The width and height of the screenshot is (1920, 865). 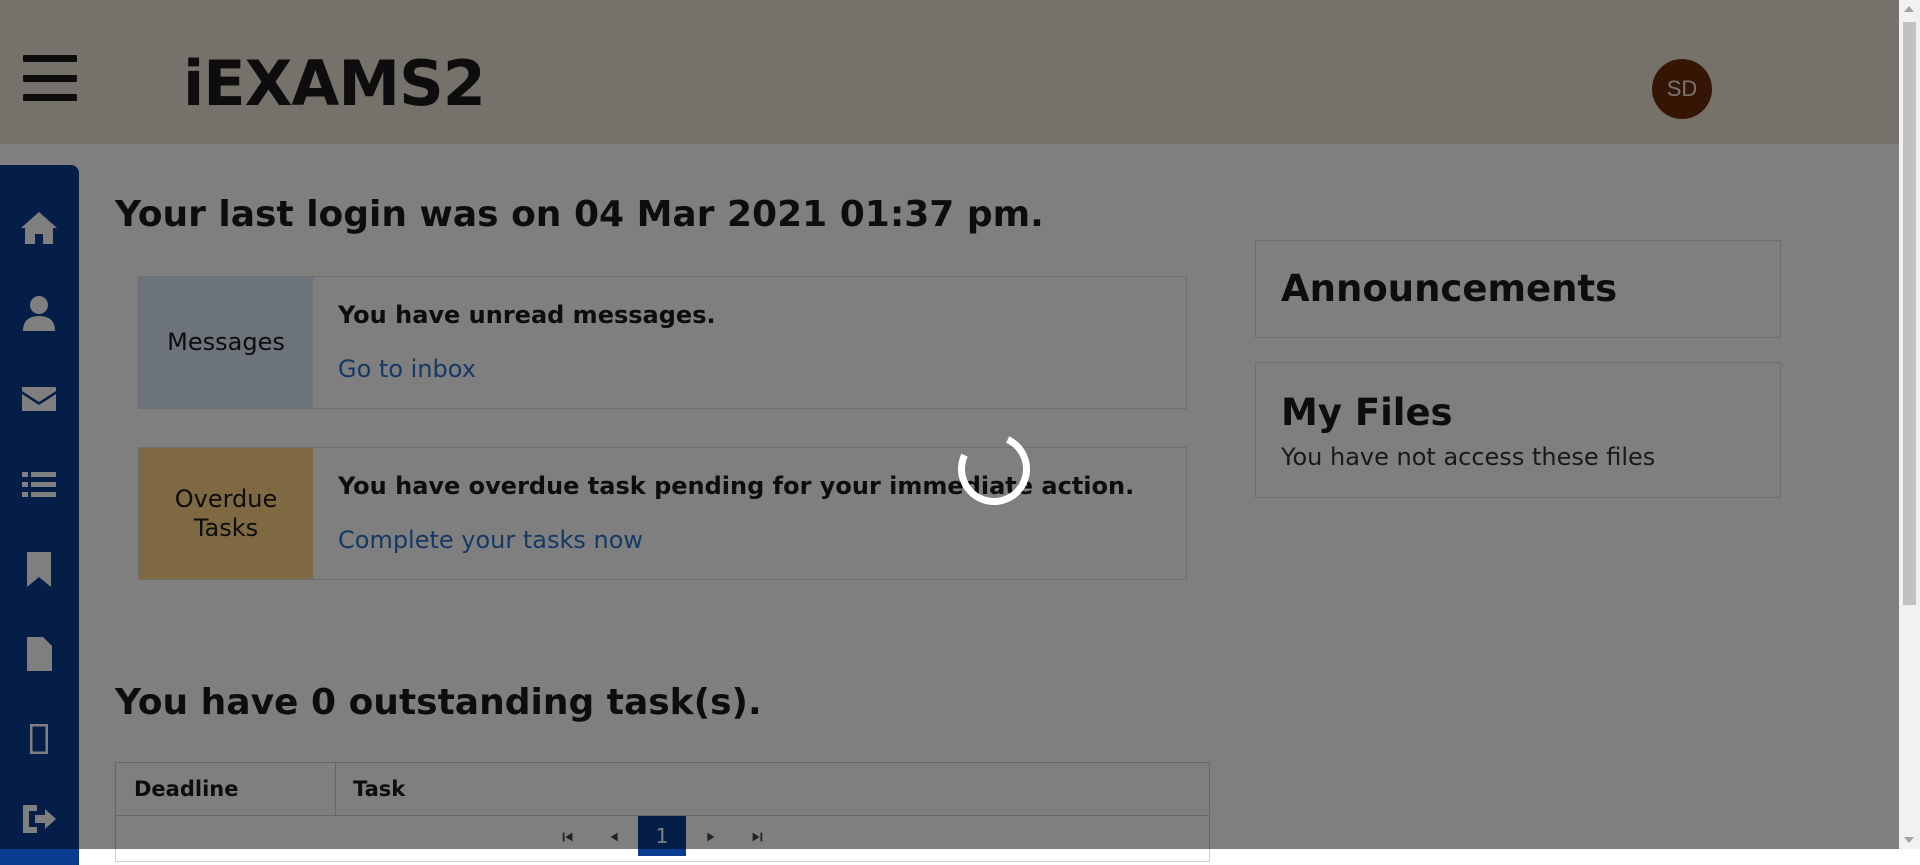 I want to click on vertical-scrollbar, so click(x=1909, y=424).